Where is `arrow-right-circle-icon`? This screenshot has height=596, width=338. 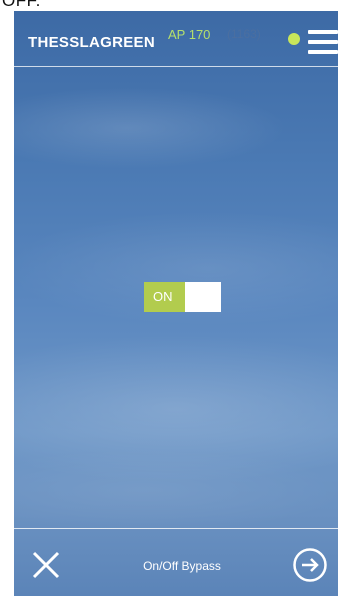 arrow-right-circle-icon is located at coordinates (310, 565).